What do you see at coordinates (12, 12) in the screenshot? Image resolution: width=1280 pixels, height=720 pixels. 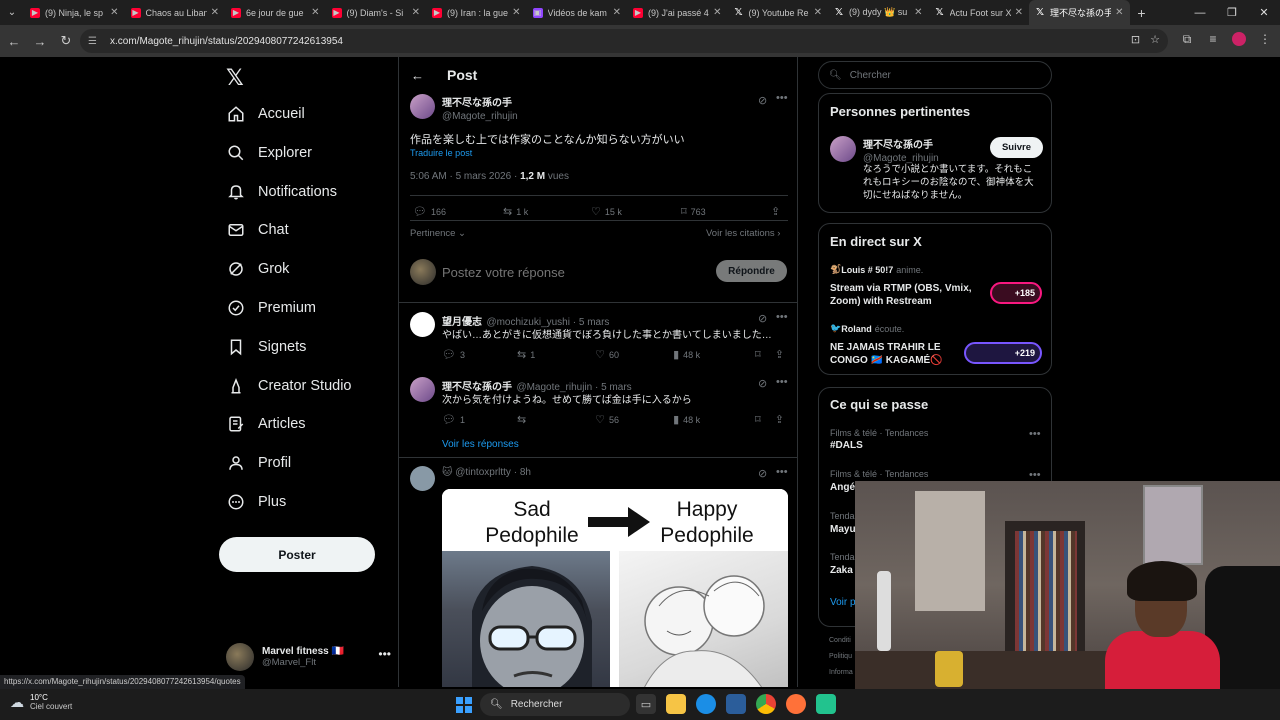 I see `tab-search-chevron-icon: ⌄` at bounding box center [12, 12].